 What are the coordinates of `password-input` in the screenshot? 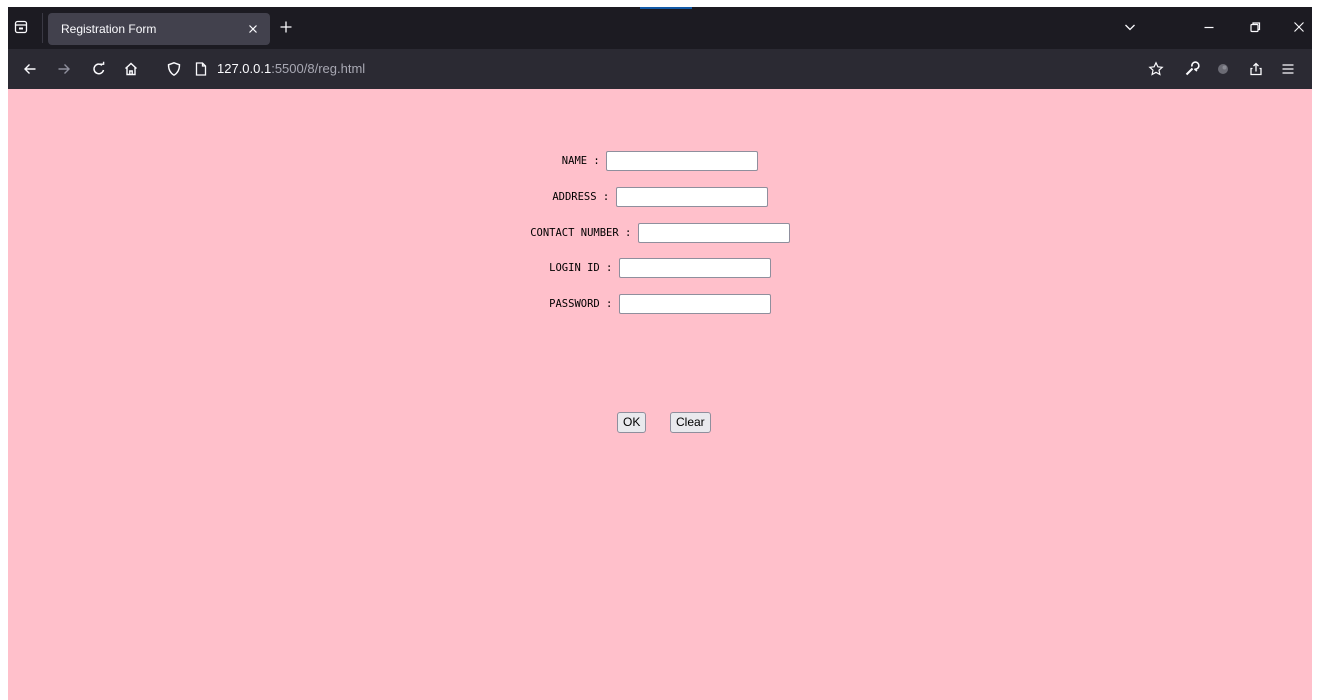 It's located at (694, 304).